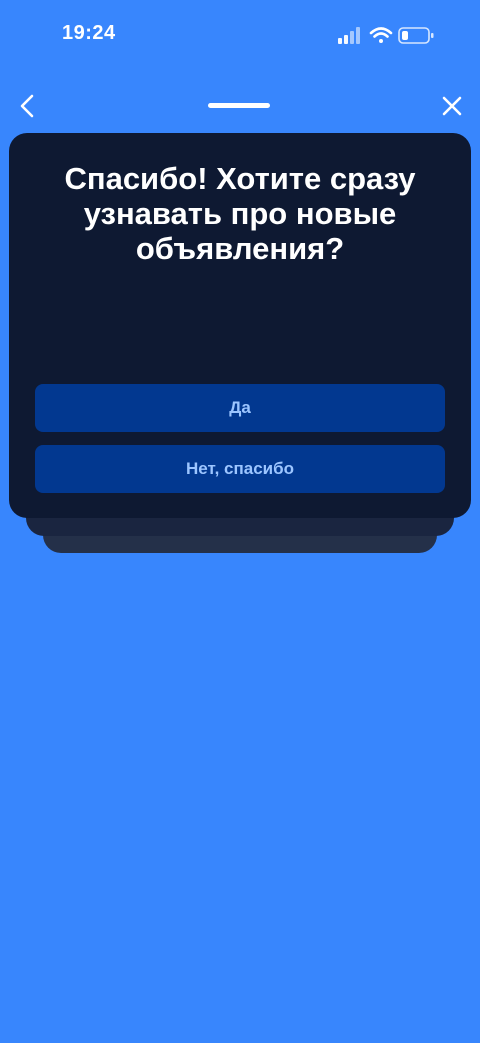  What do you see at coordinates (240, 35) in the screenshot?
I see `status-bar: 19:24` at bounding box center [240, 35].